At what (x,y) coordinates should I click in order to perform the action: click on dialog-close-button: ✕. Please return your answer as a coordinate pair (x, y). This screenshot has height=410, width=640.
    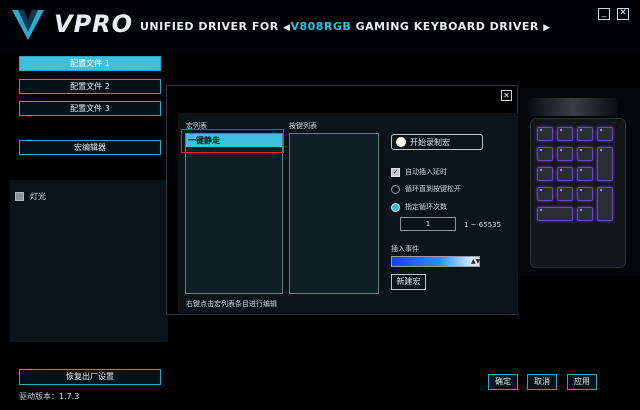
    Looking at the image, I should click on (506, 95).